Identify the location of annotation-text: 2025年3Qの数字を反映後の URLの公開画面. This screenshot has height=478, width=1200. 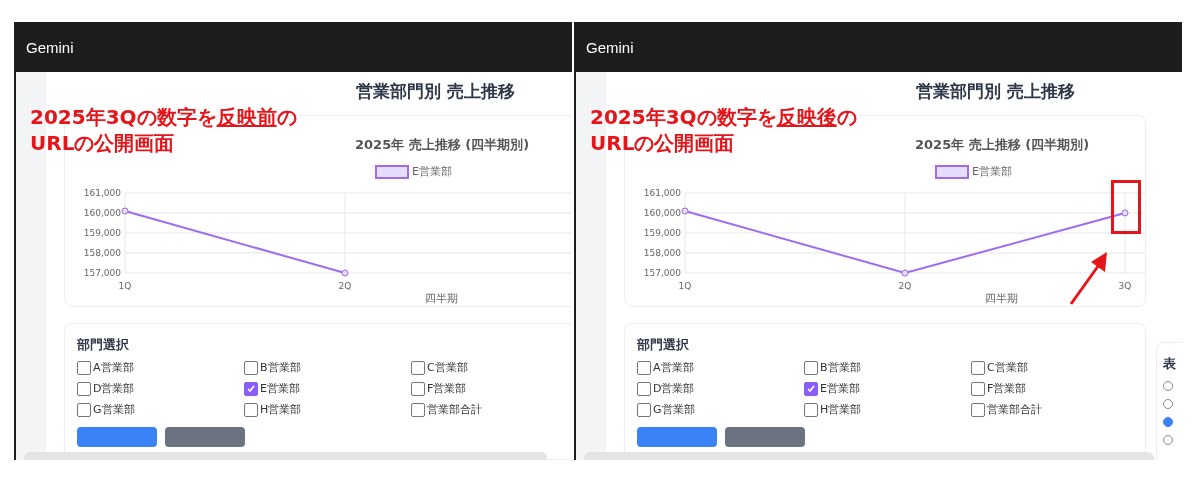
(723, 130).